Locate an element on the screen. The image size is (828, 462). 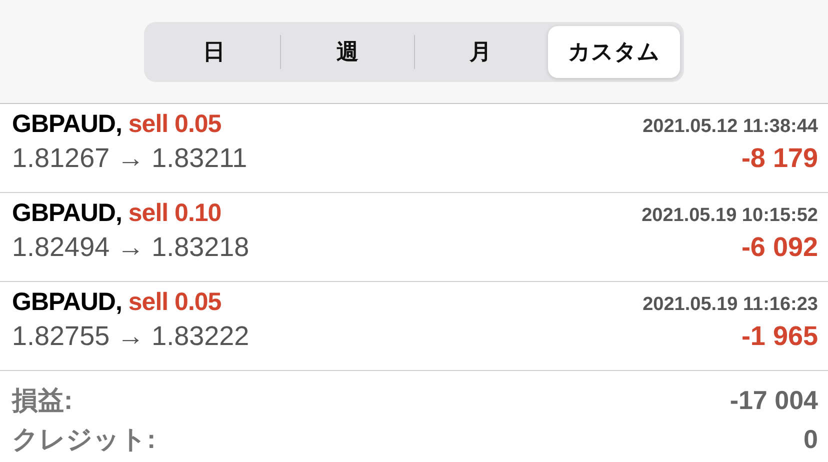
trade-profit: -8 179 is located at coordinates (779, 158).